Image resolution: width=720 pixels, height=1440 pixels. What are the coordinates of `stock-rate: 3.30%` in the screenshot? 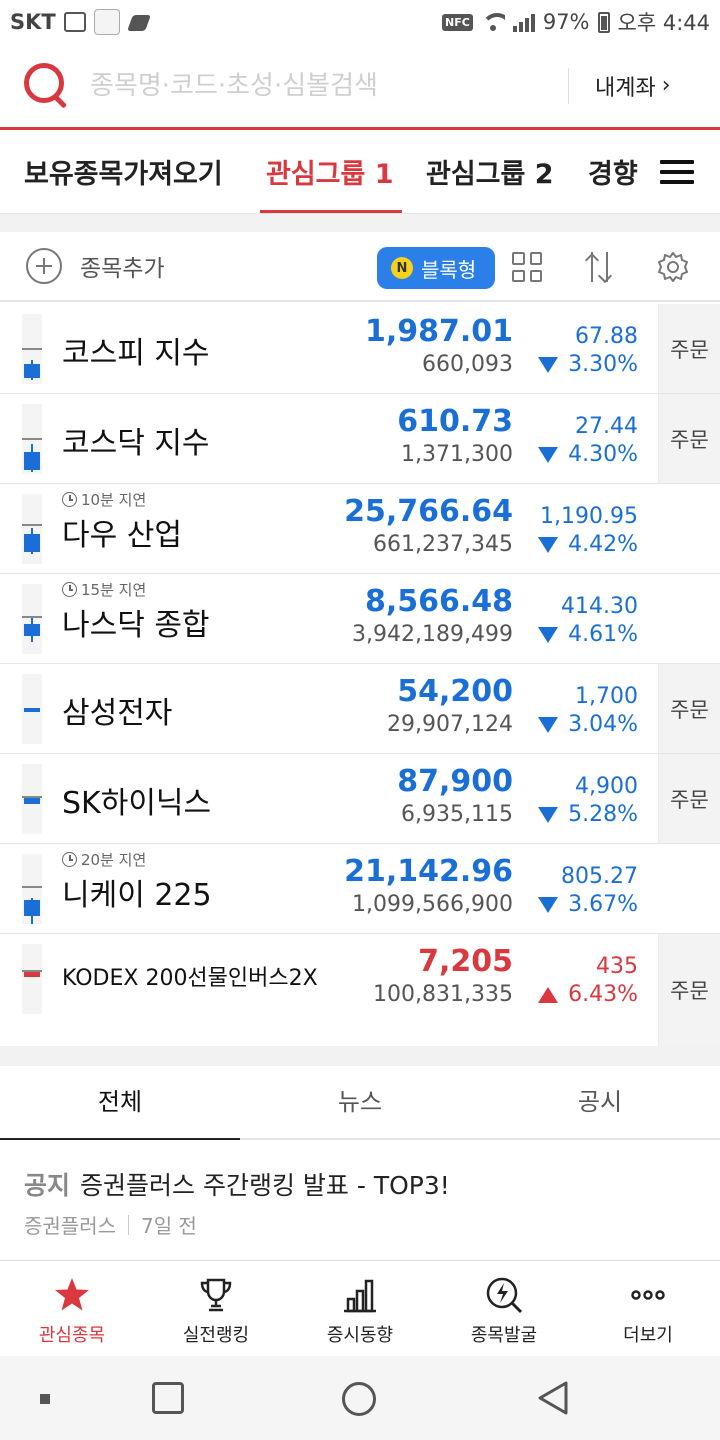 It's located at (588, 364).